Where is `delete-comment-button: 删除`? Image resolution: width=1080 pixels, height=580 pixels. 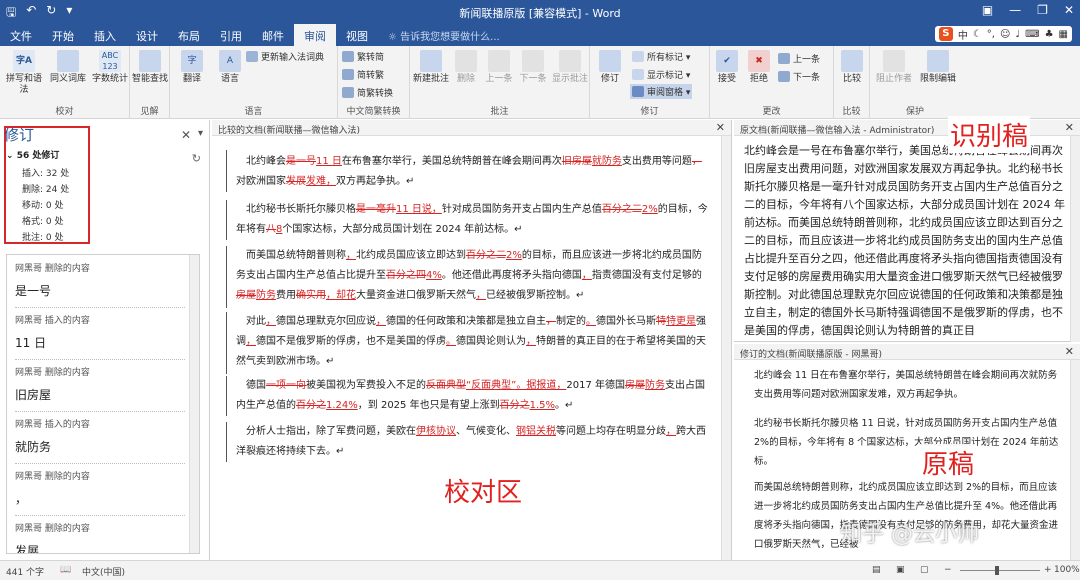 delete-comment-button: 删除 is located at coordinates (466, 67).